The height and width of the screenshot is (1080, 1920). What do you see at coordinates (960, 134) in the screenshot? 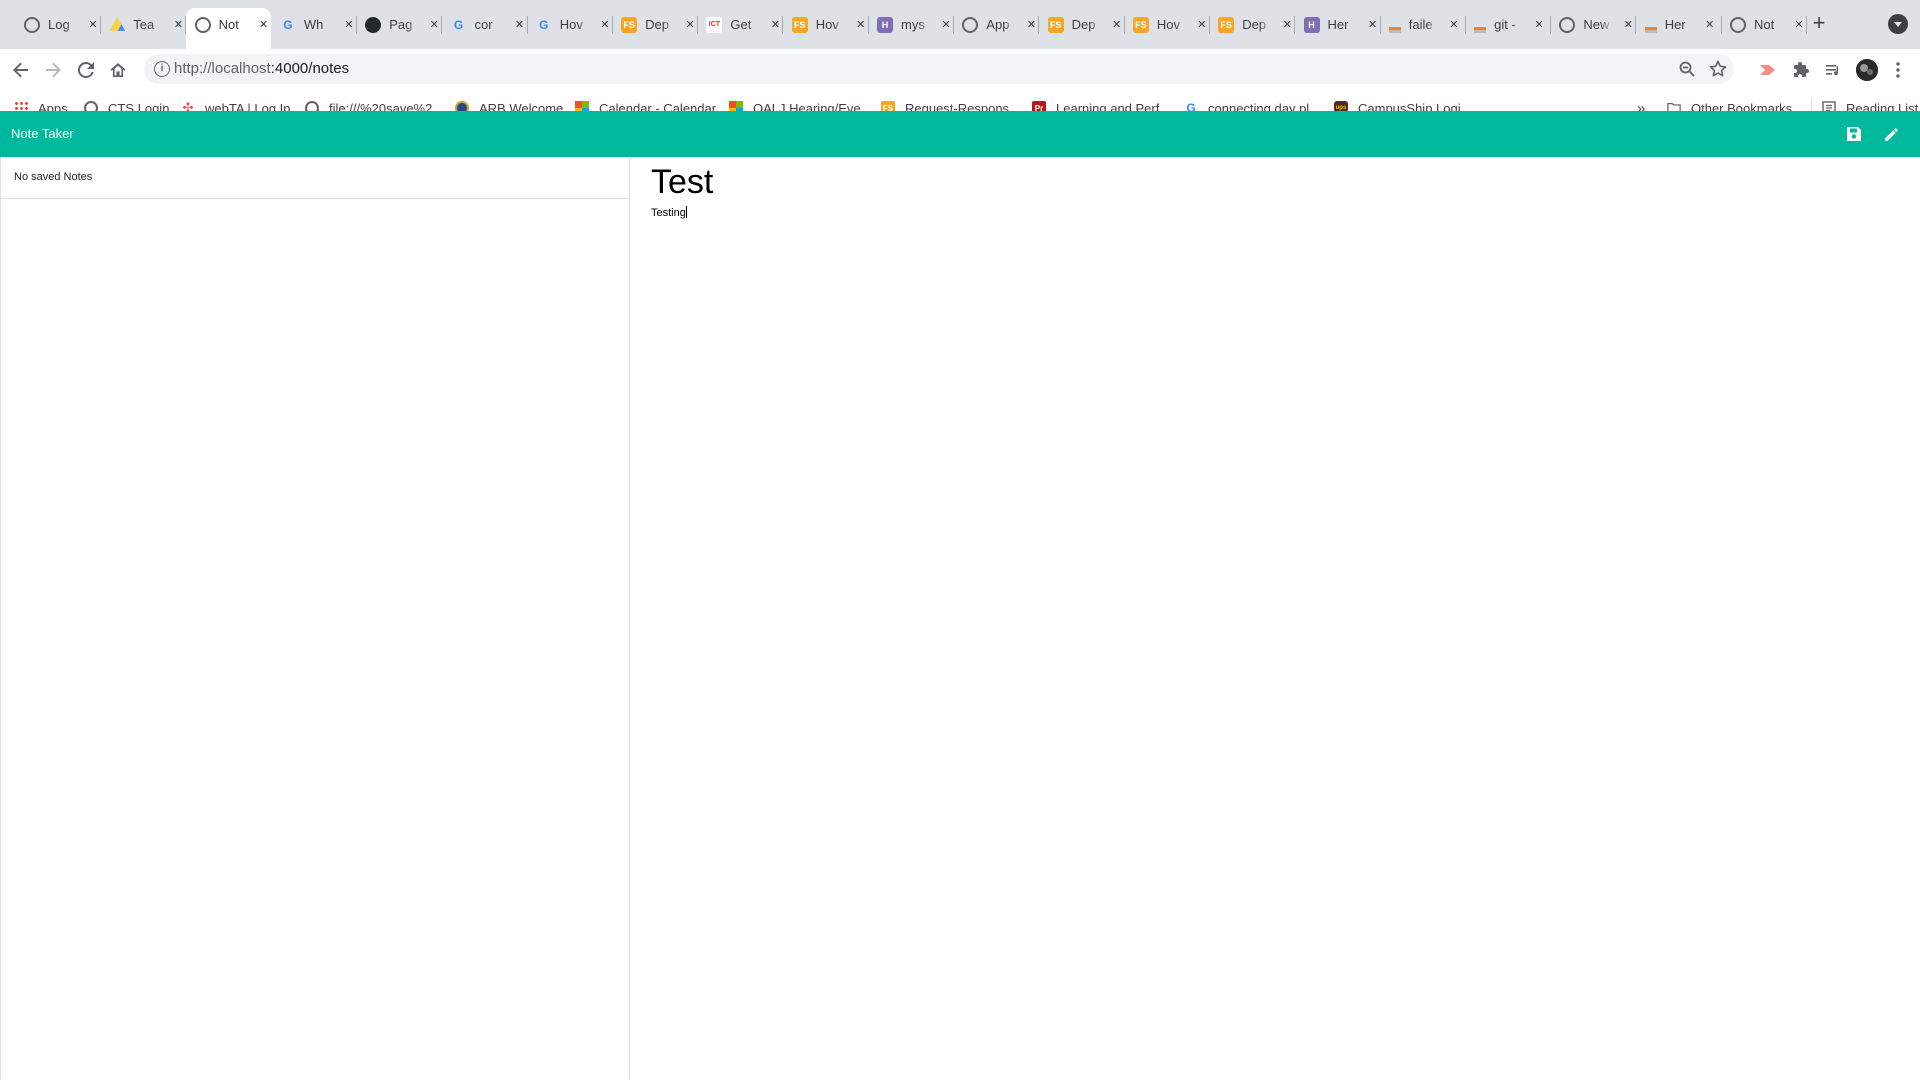
I see `app-navbar: Note Taker` at bounding box center [960, 134].